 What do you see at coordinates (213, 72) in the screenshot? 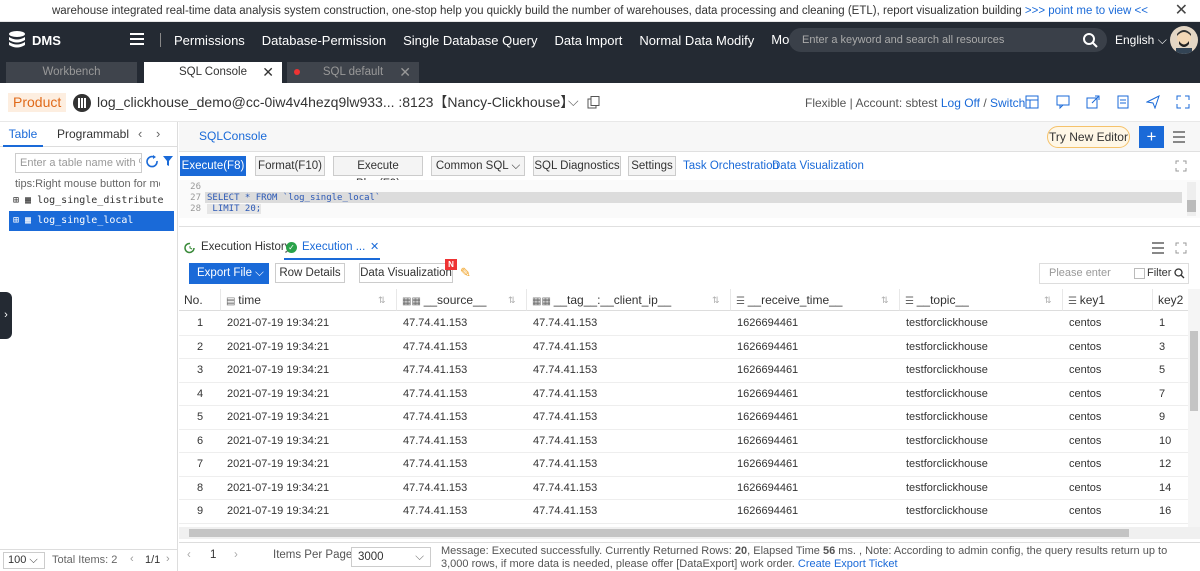
I see `tab-sql-console: SQL Console ✕` at bounding box center [213, 72].